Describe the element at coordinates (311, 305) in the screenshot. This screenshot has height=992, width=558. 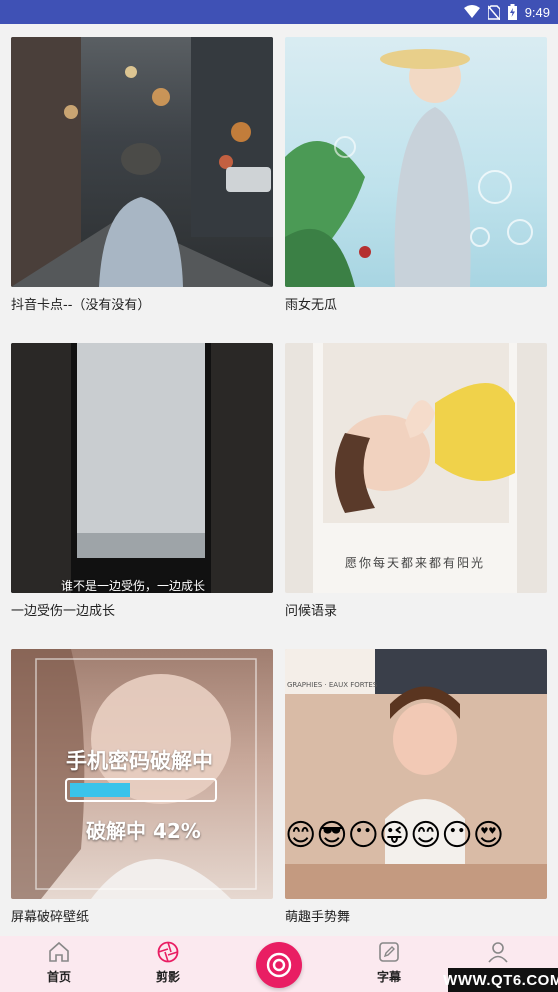
I see `template-title: 雨女无瓜` at that location.